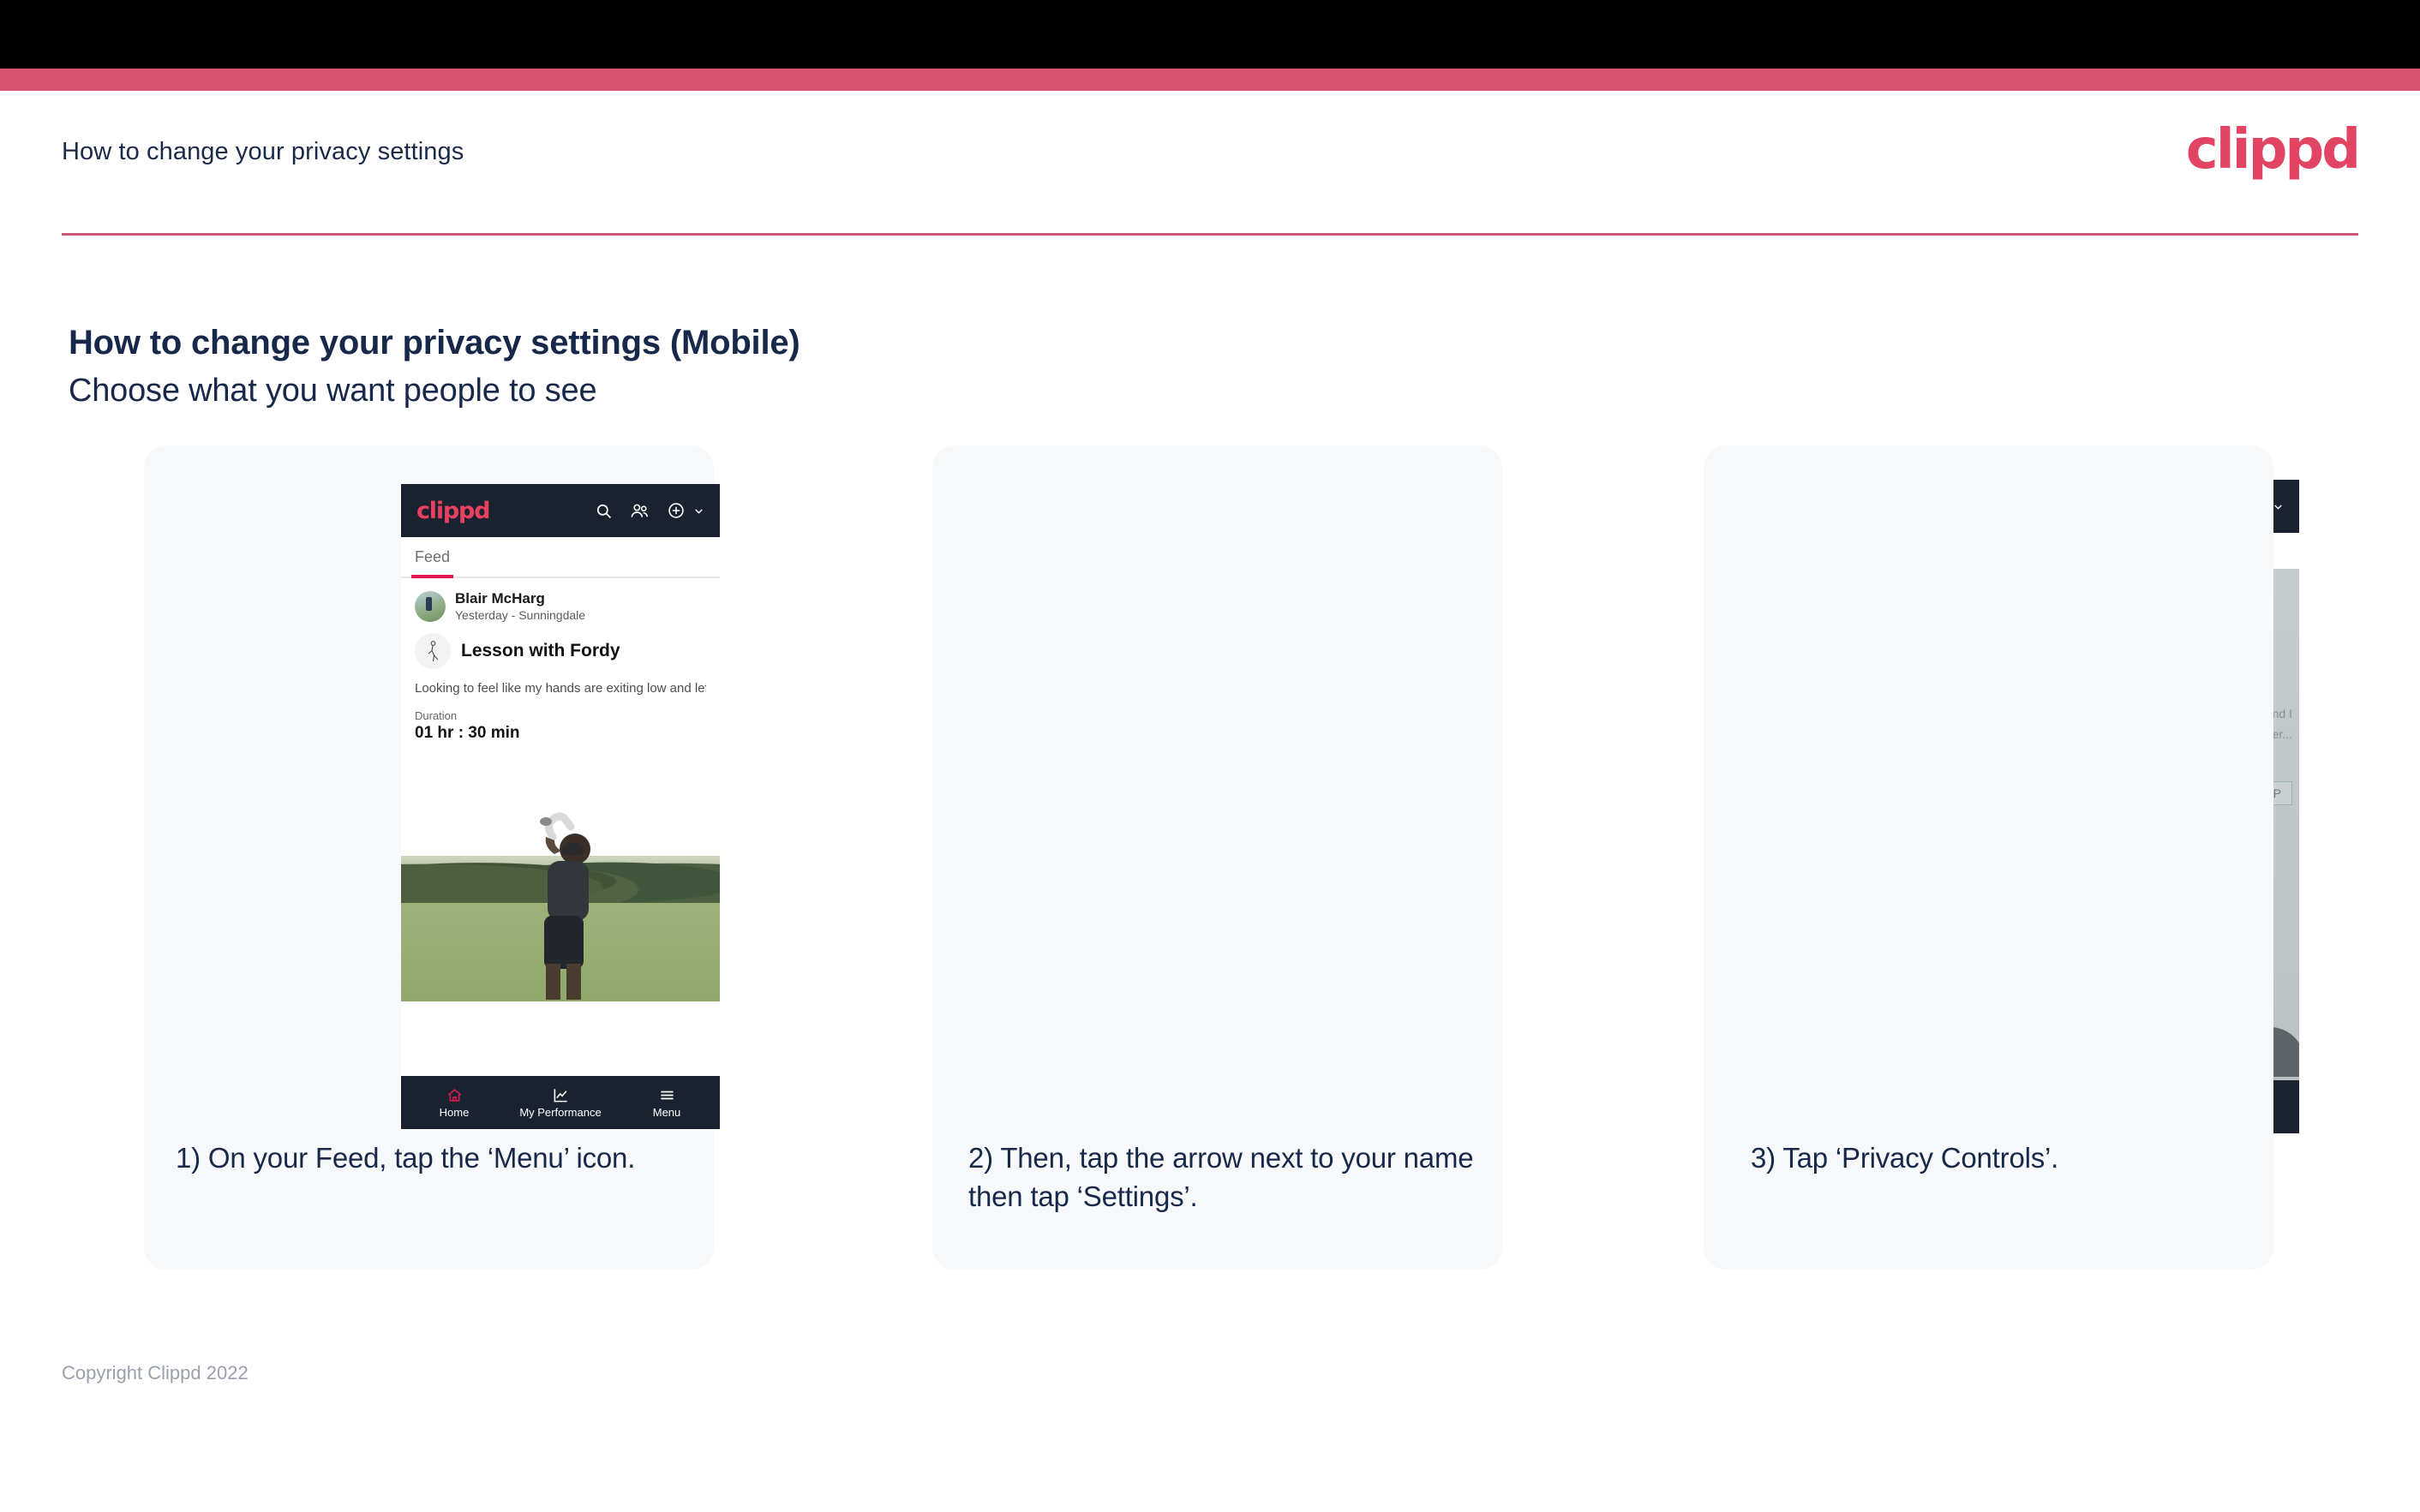  I want to click on phone1-tabs: Feed, so click(560, 558).